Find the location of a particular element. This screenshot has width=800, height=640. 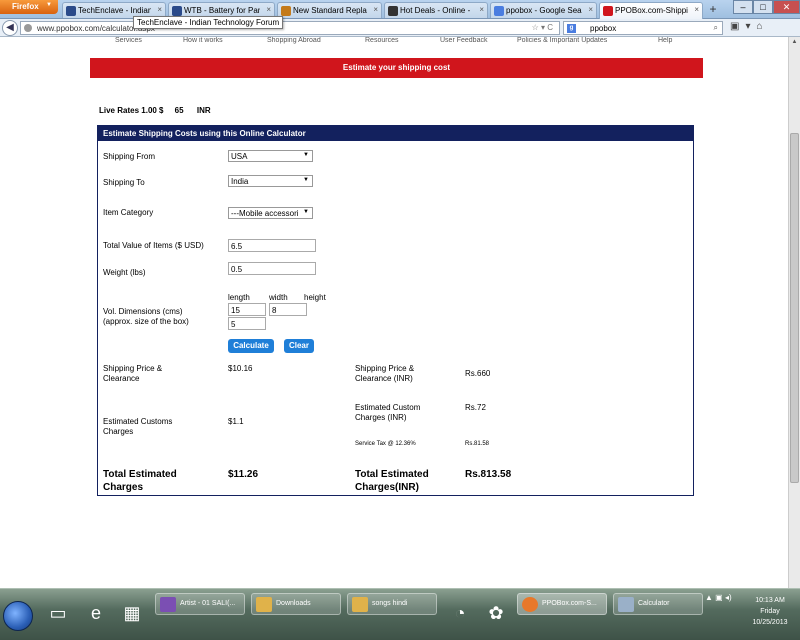

length-label: length is located at coordinates (239, 297).